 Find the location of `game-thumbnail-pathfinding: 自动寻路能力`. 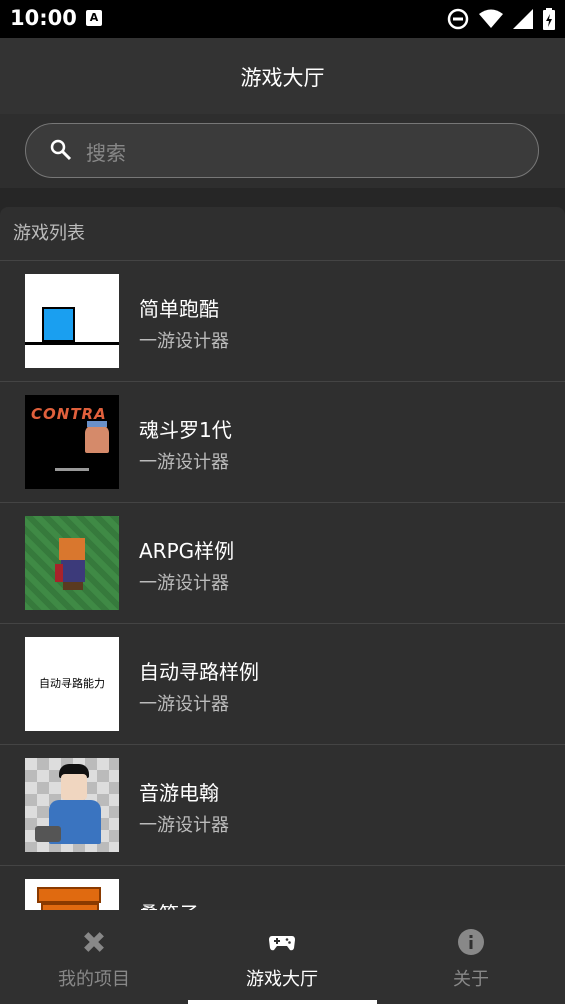

game-thumbnail-pathfinding: 自动寻路能力 is located at coordinates (72, 684).